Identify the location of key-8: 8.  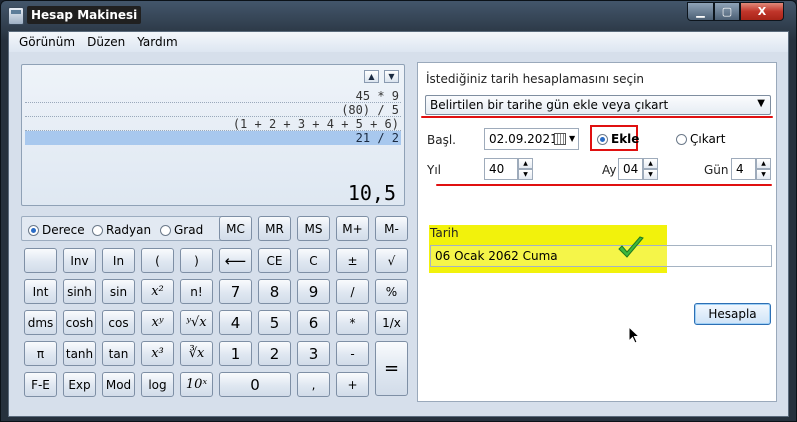
(274, 291).